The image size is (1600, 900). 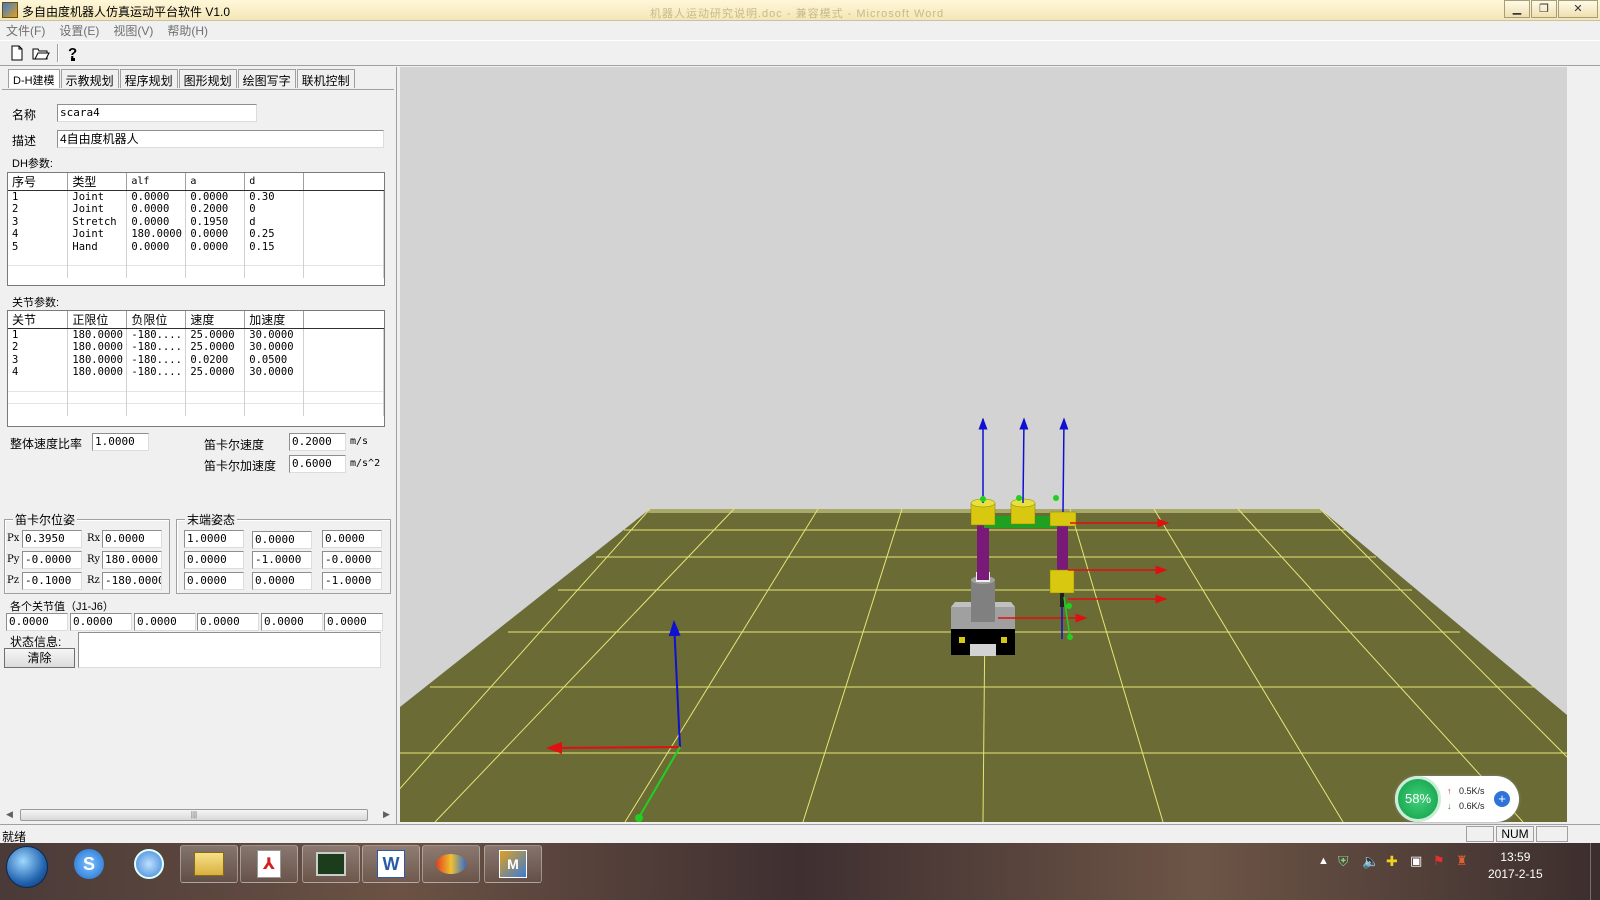 I want to click on tray-app-icon: ✚, so click(x=1392, y=861).